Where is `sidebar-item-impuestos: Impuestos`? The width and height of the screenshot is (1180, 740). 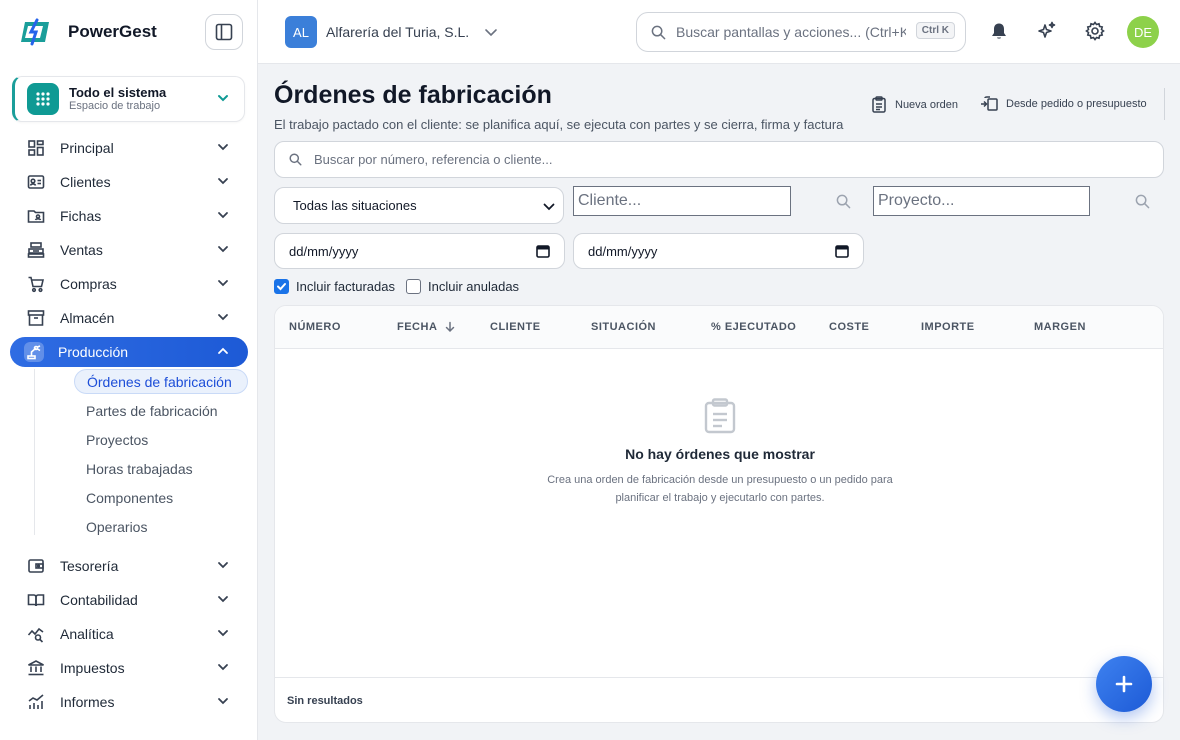
sidebar-item-impuestos: Impuestos is located at coordinates (128, 668).